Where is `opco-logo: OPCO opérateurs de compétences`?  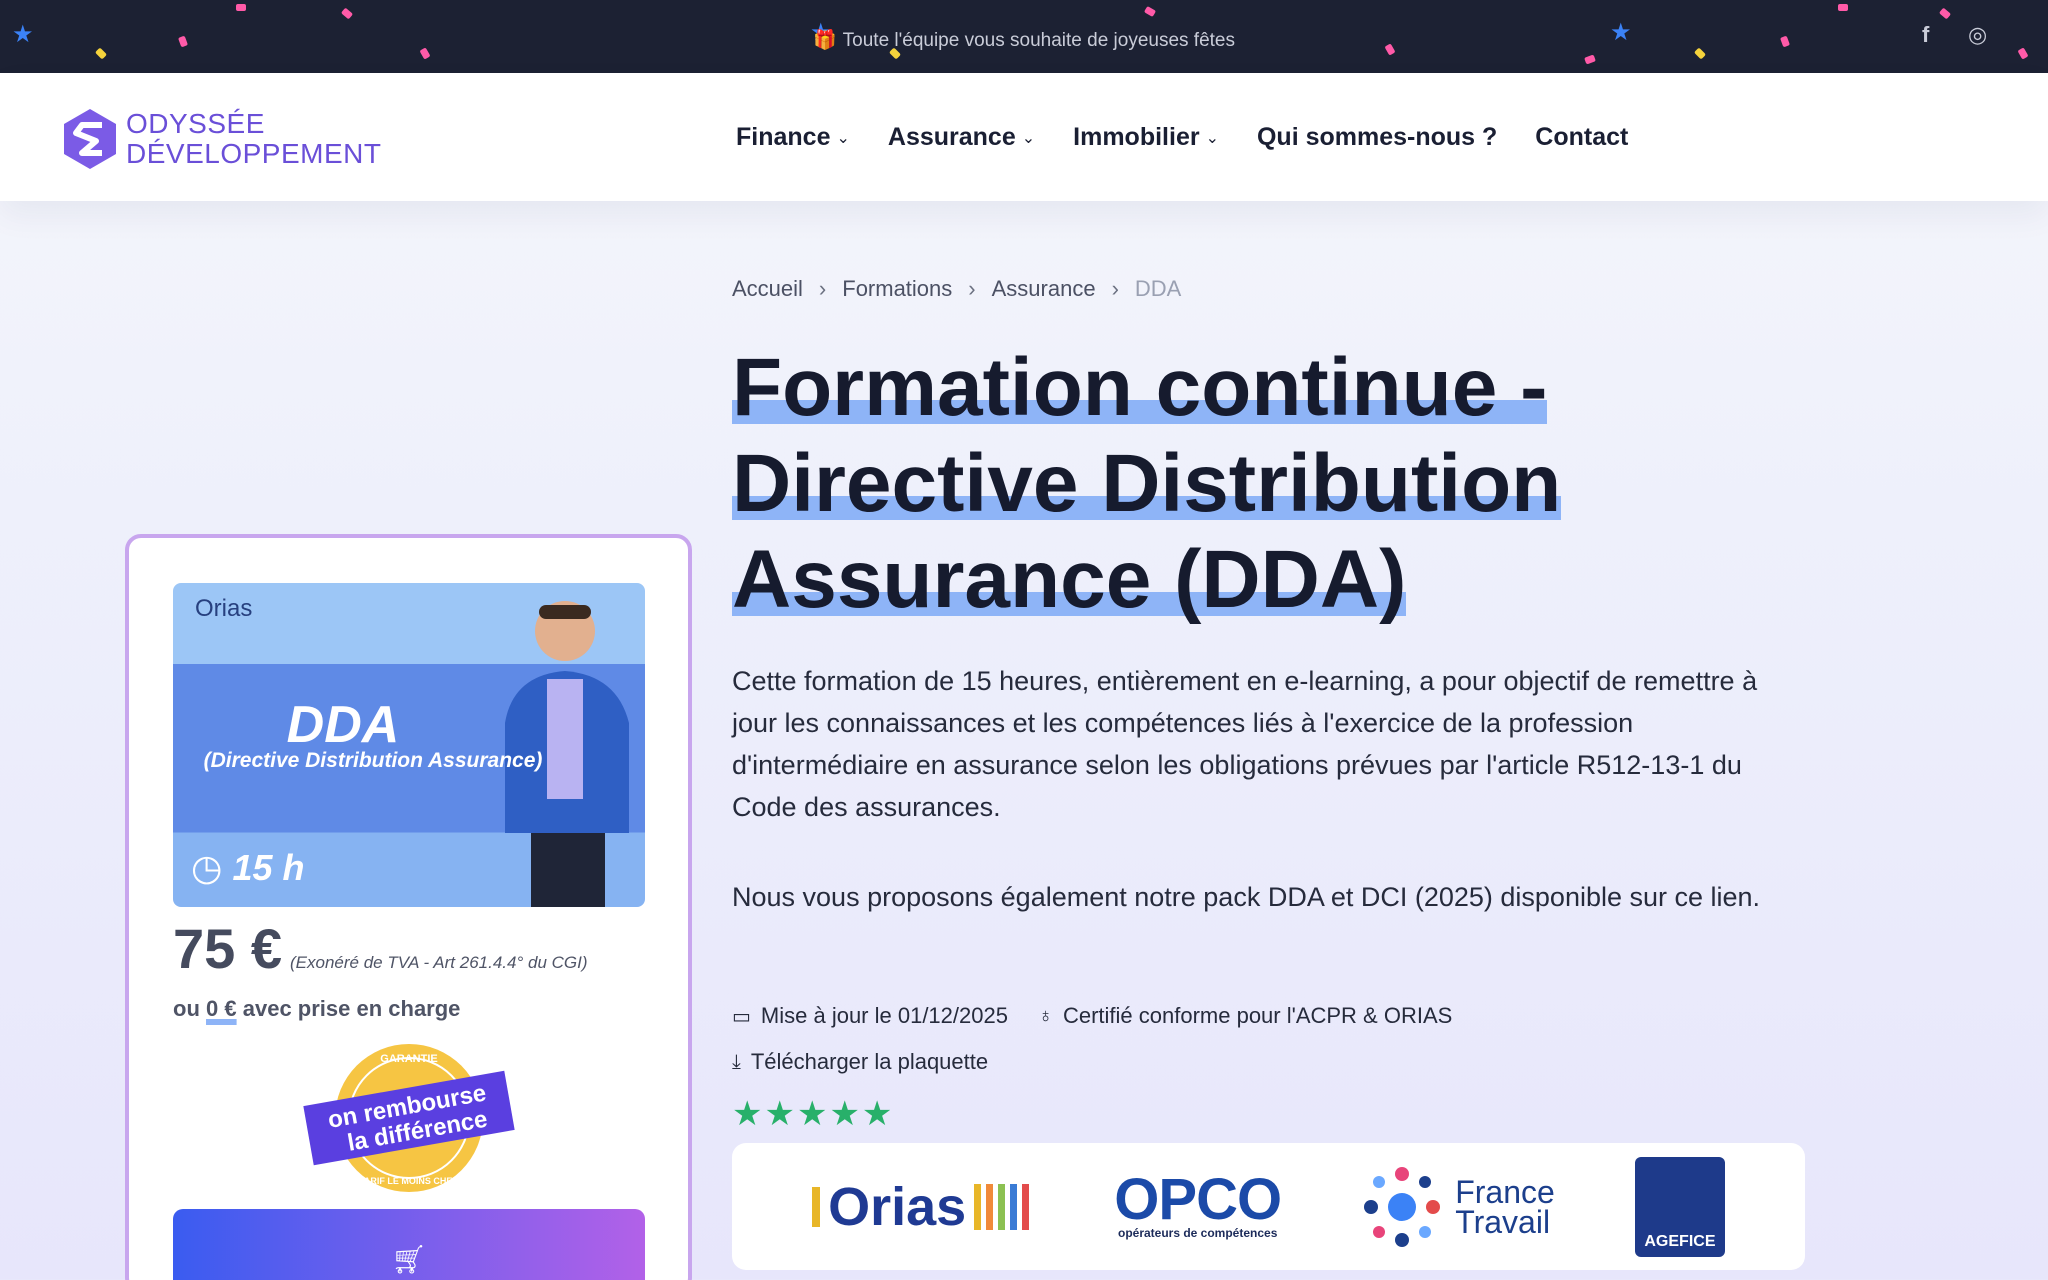 opco-logo: OPCO opérateurs de compétences is located at coordinates (1198, 1203).